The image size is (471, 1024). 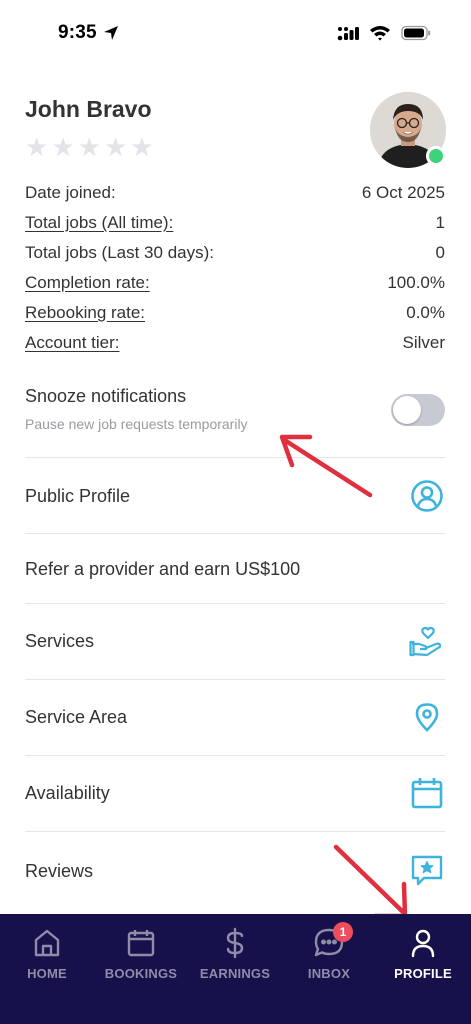 I want to click on stat-label-link: Account tier:, so click(x=72, y=343).